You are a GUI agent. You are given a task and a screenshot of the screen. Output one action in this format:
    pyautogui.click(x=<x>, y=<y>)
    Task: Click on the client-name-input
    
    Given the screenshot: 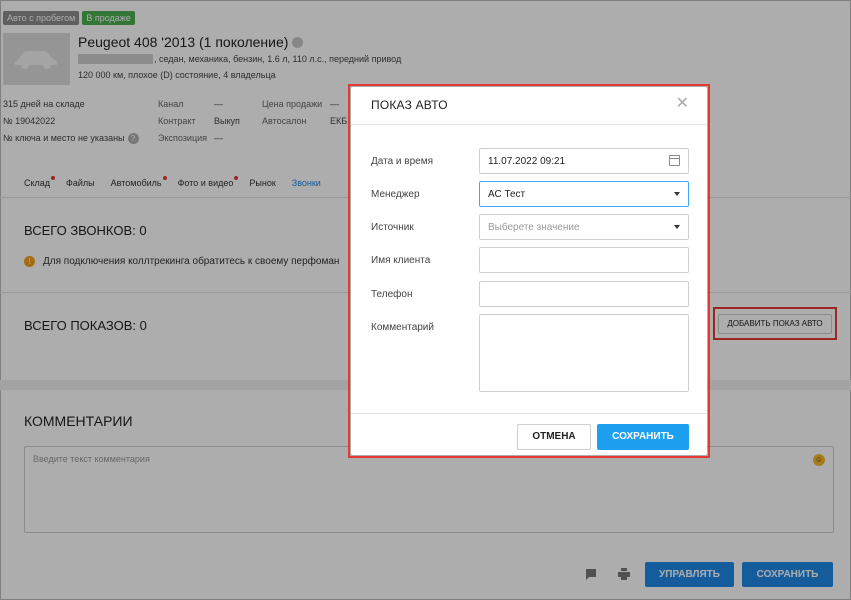 What is the action you would take?
    pyautogui.click(x=584, y=260)
    